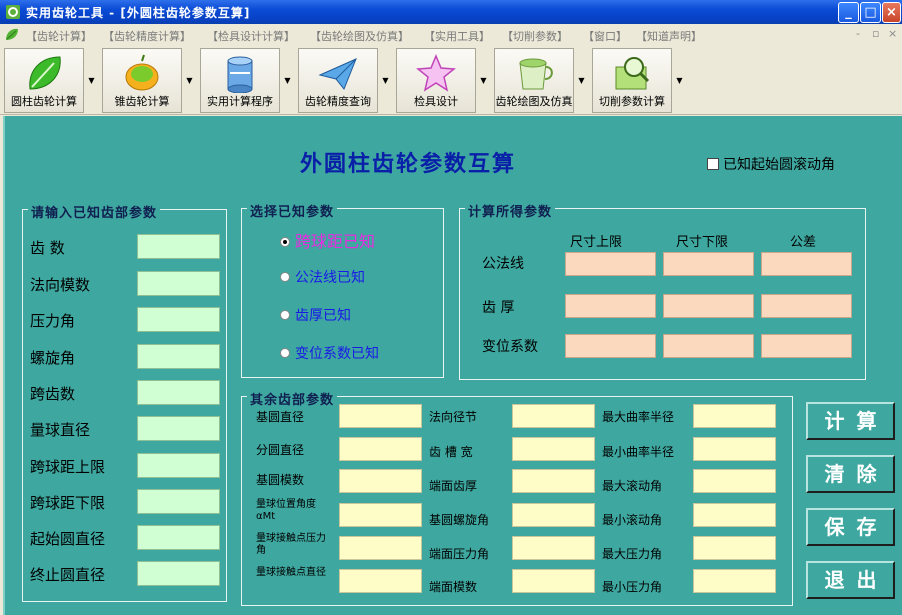 Image resolution: width=902 pixels, height=615 pixels. Describe the element at coordinates (806, 306) in the screenshot. I see `tooth-thickness-tolerance-field` at that location.